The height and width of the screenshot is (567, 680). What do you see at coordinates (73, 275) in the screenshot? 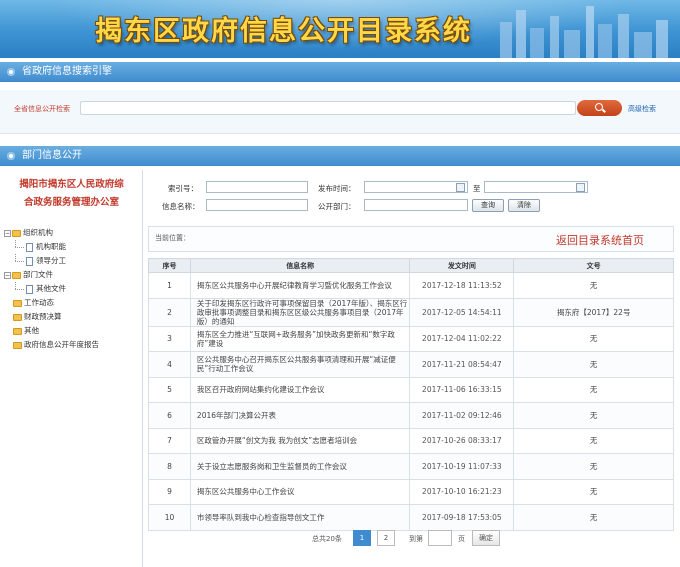
I see `tree-item: − 部门文件` at bounding box center [73, 275].